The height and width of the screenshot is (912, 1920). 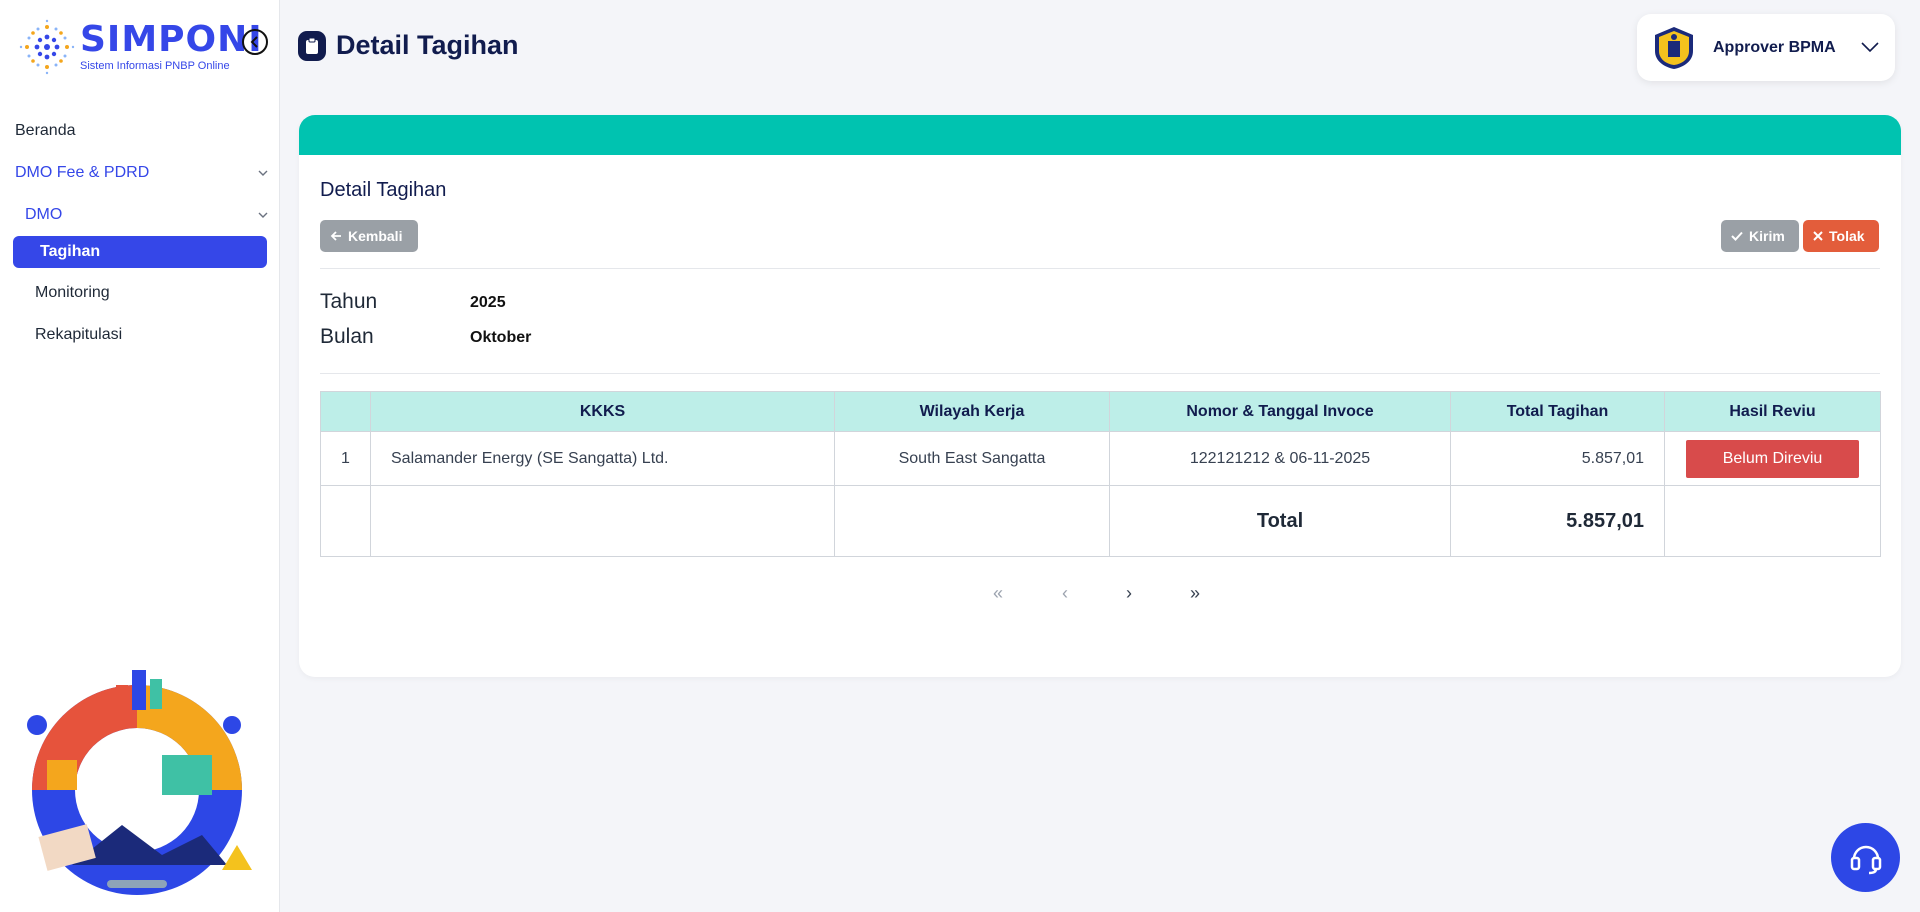 What do you see at coordinates (602, 411) in the screenshot?
I see `col-header-kkks: KKKS` at bounding box center [602, 411].